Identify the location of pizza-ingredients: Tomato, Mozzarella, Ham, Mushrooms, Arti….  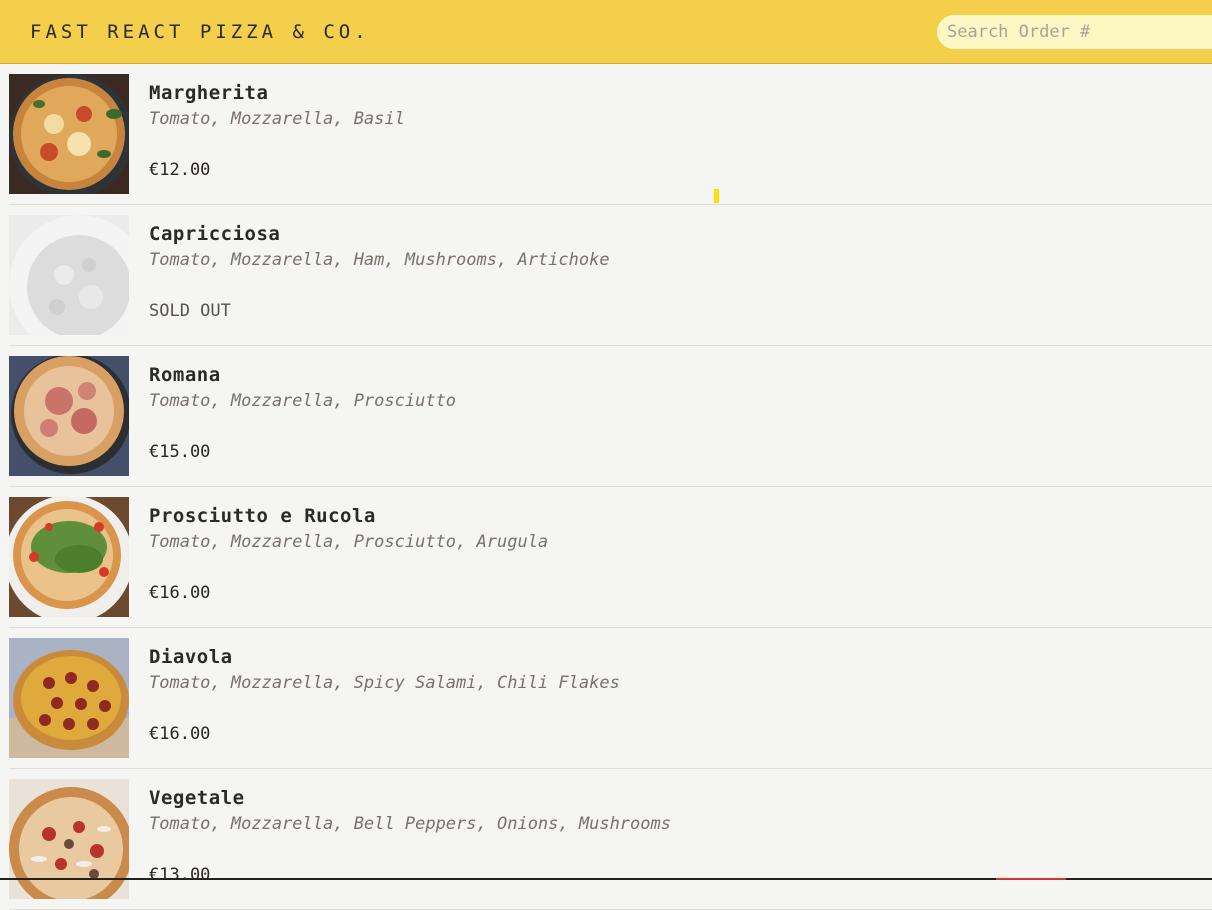
(379, 260).